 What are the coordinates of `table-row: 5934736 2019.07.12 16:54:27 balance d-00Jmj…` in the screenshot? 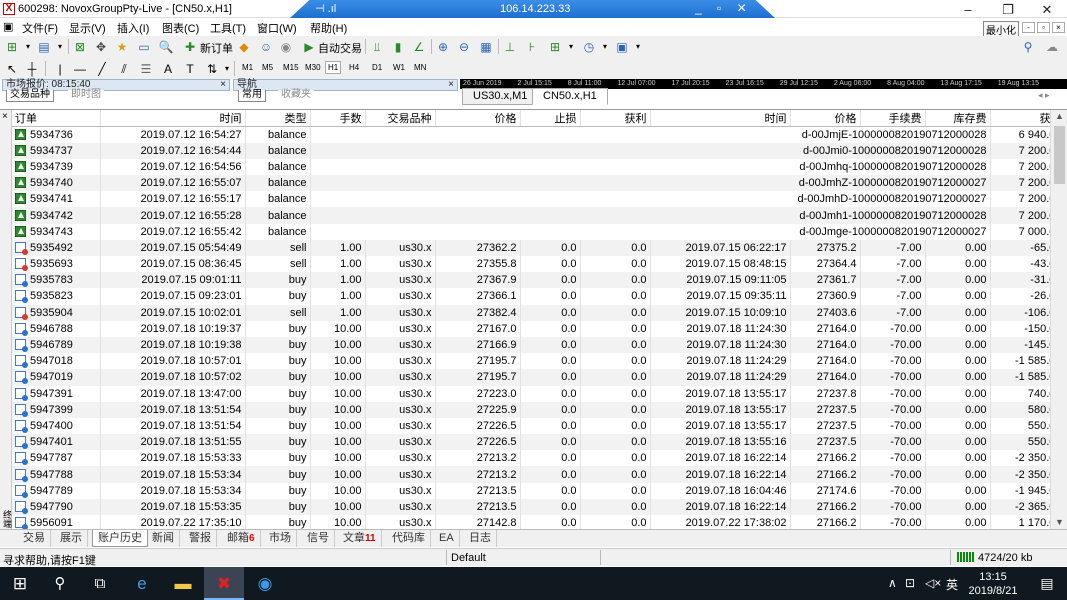 It's located at (539, 134).